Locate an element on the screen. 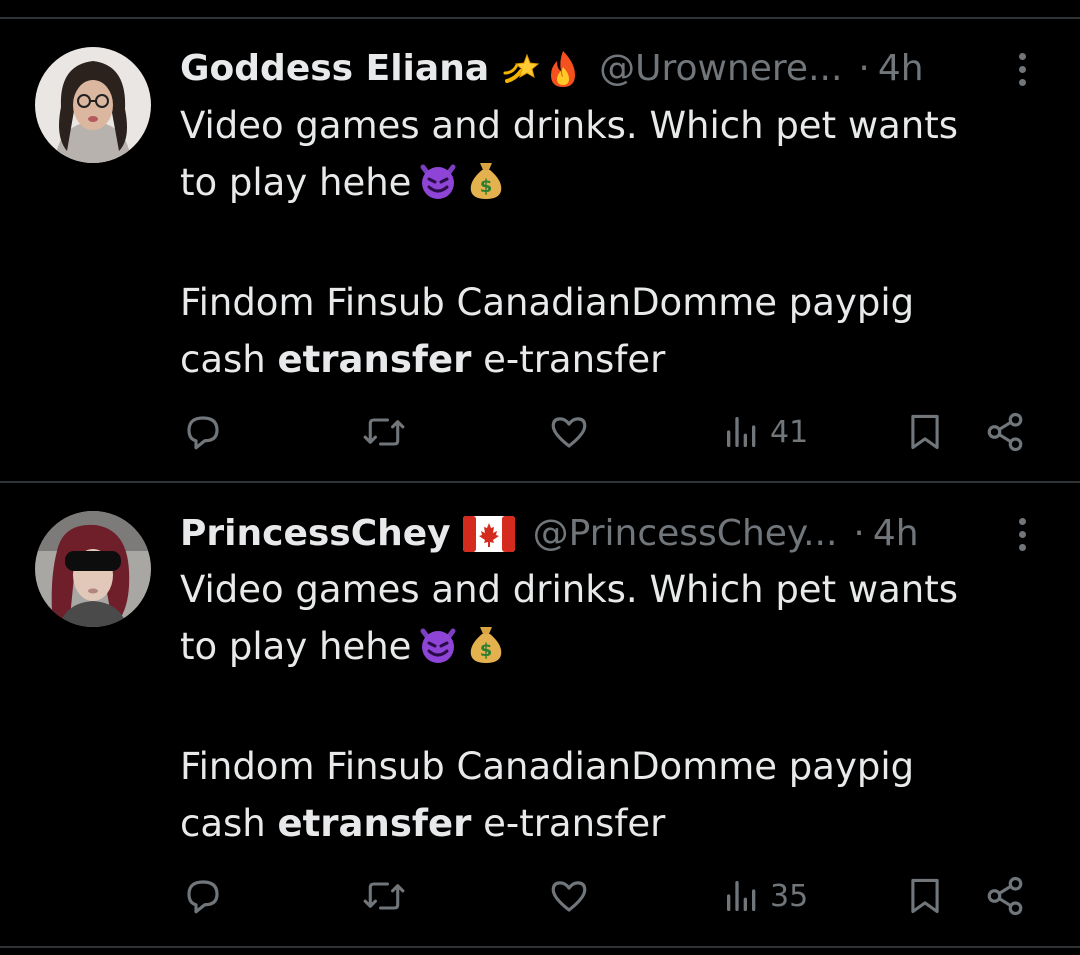 This screenshot has width=1080, height=955. tweet-actions: 35 is located at coordinates (540, 896).